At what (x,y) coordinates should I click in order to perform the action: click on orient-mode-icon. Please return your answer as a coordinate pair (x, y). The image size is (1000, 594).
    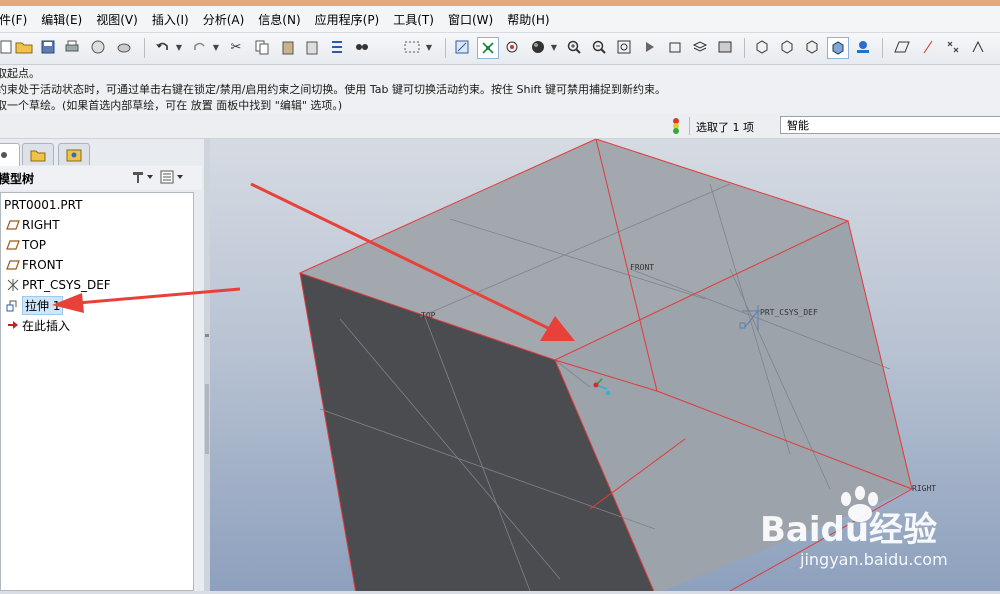
    Looking at the image, I should click on (512, 47).